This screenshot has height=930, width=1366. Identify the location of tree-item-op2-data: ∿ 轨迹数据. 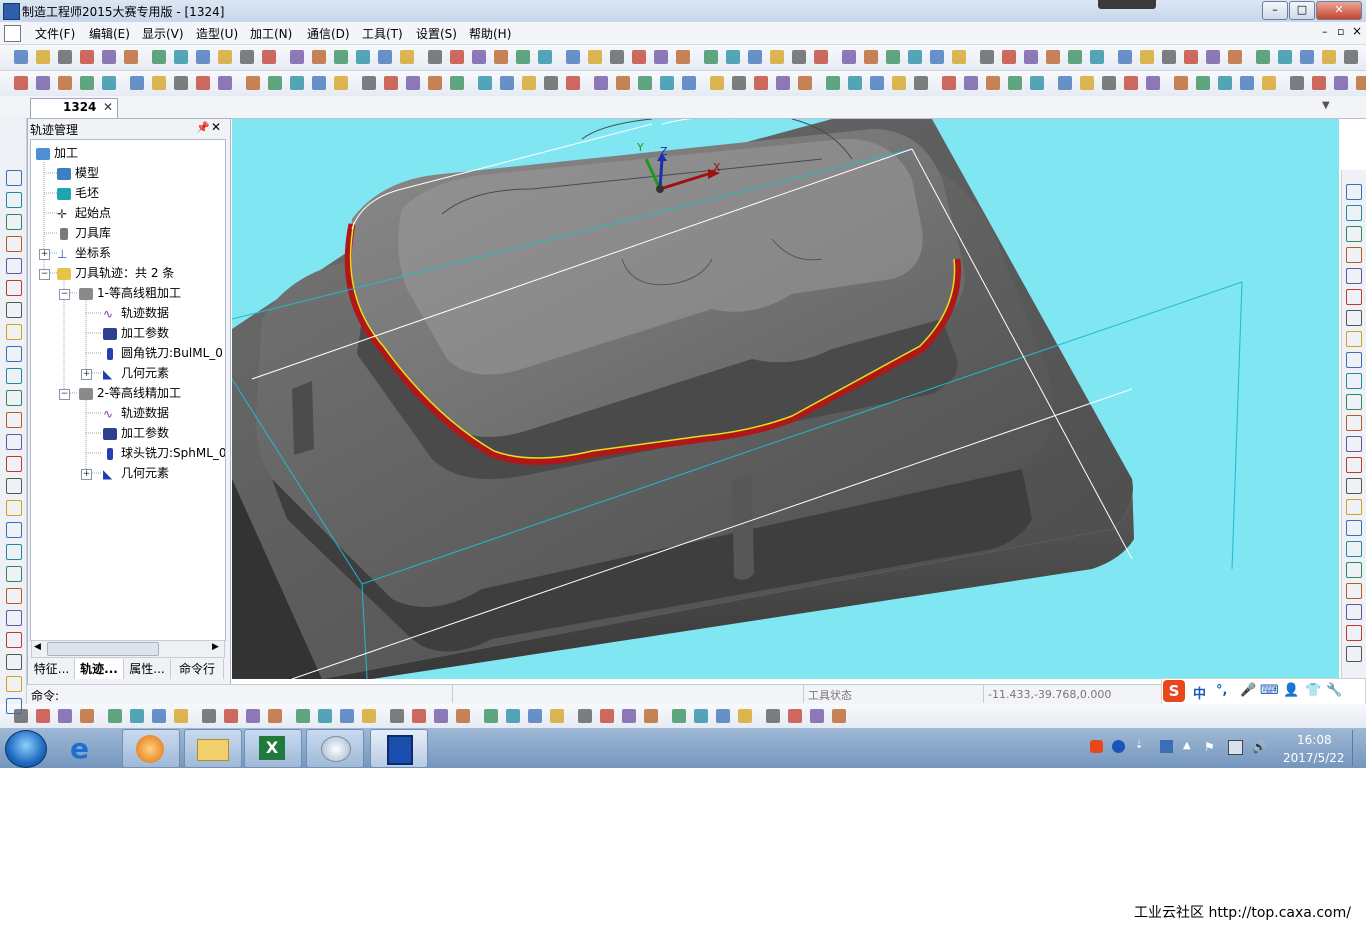
(136, 414).